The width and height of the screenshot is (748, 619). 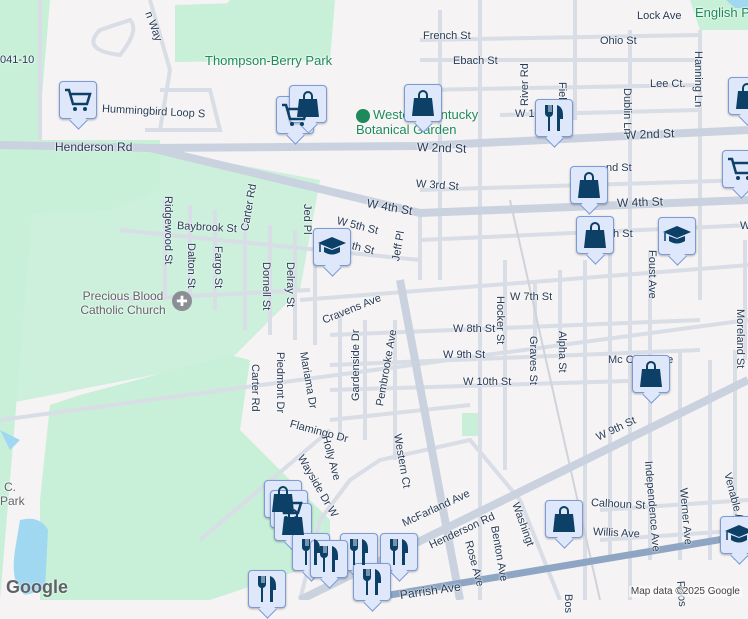 What do you see at coordinates (618, 41) in the screenshot?
I see `street-label: Ohio St` at bounding box center [618, 41].